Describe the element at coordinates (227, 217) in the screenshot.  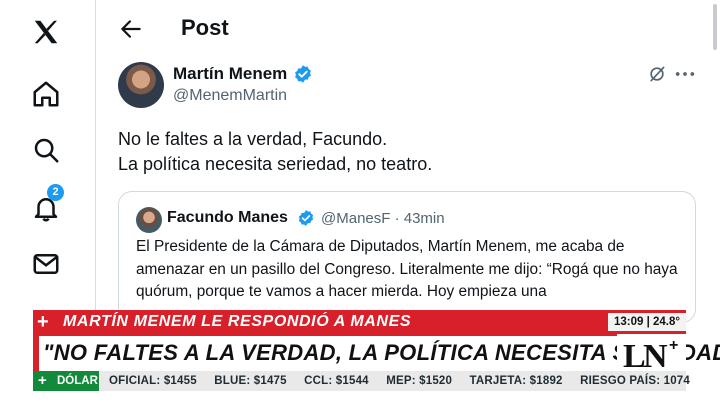
I see `quoted-author-name: Facundo Manes` at that location.